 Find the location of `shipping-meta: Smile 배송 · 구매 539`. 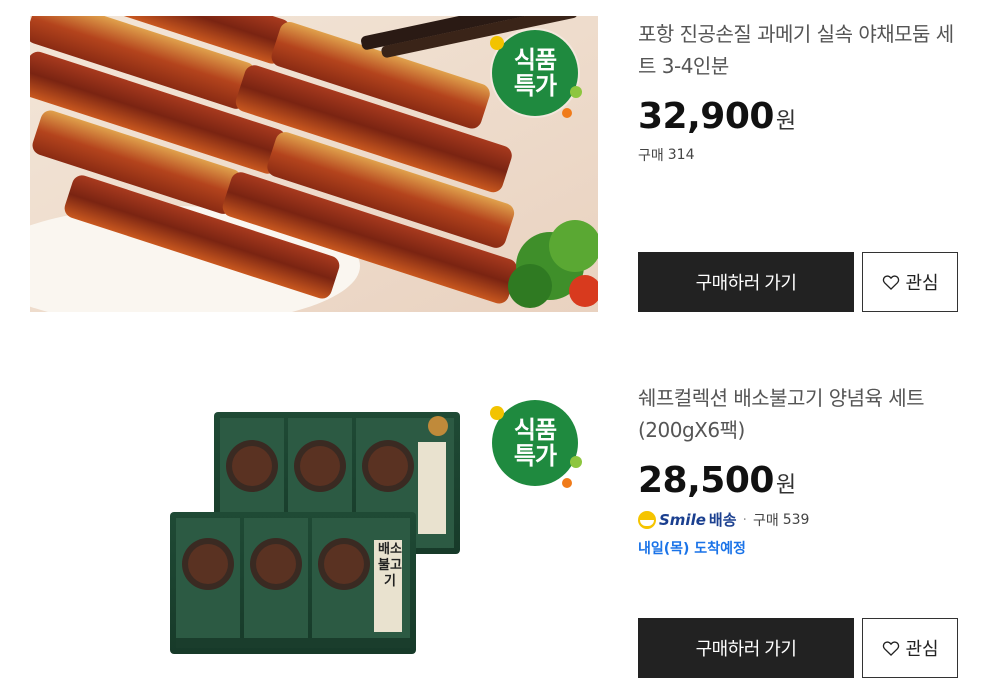

shipping-meta: Smile 배송 · 구매 539 is located at coordinates (803, 519).